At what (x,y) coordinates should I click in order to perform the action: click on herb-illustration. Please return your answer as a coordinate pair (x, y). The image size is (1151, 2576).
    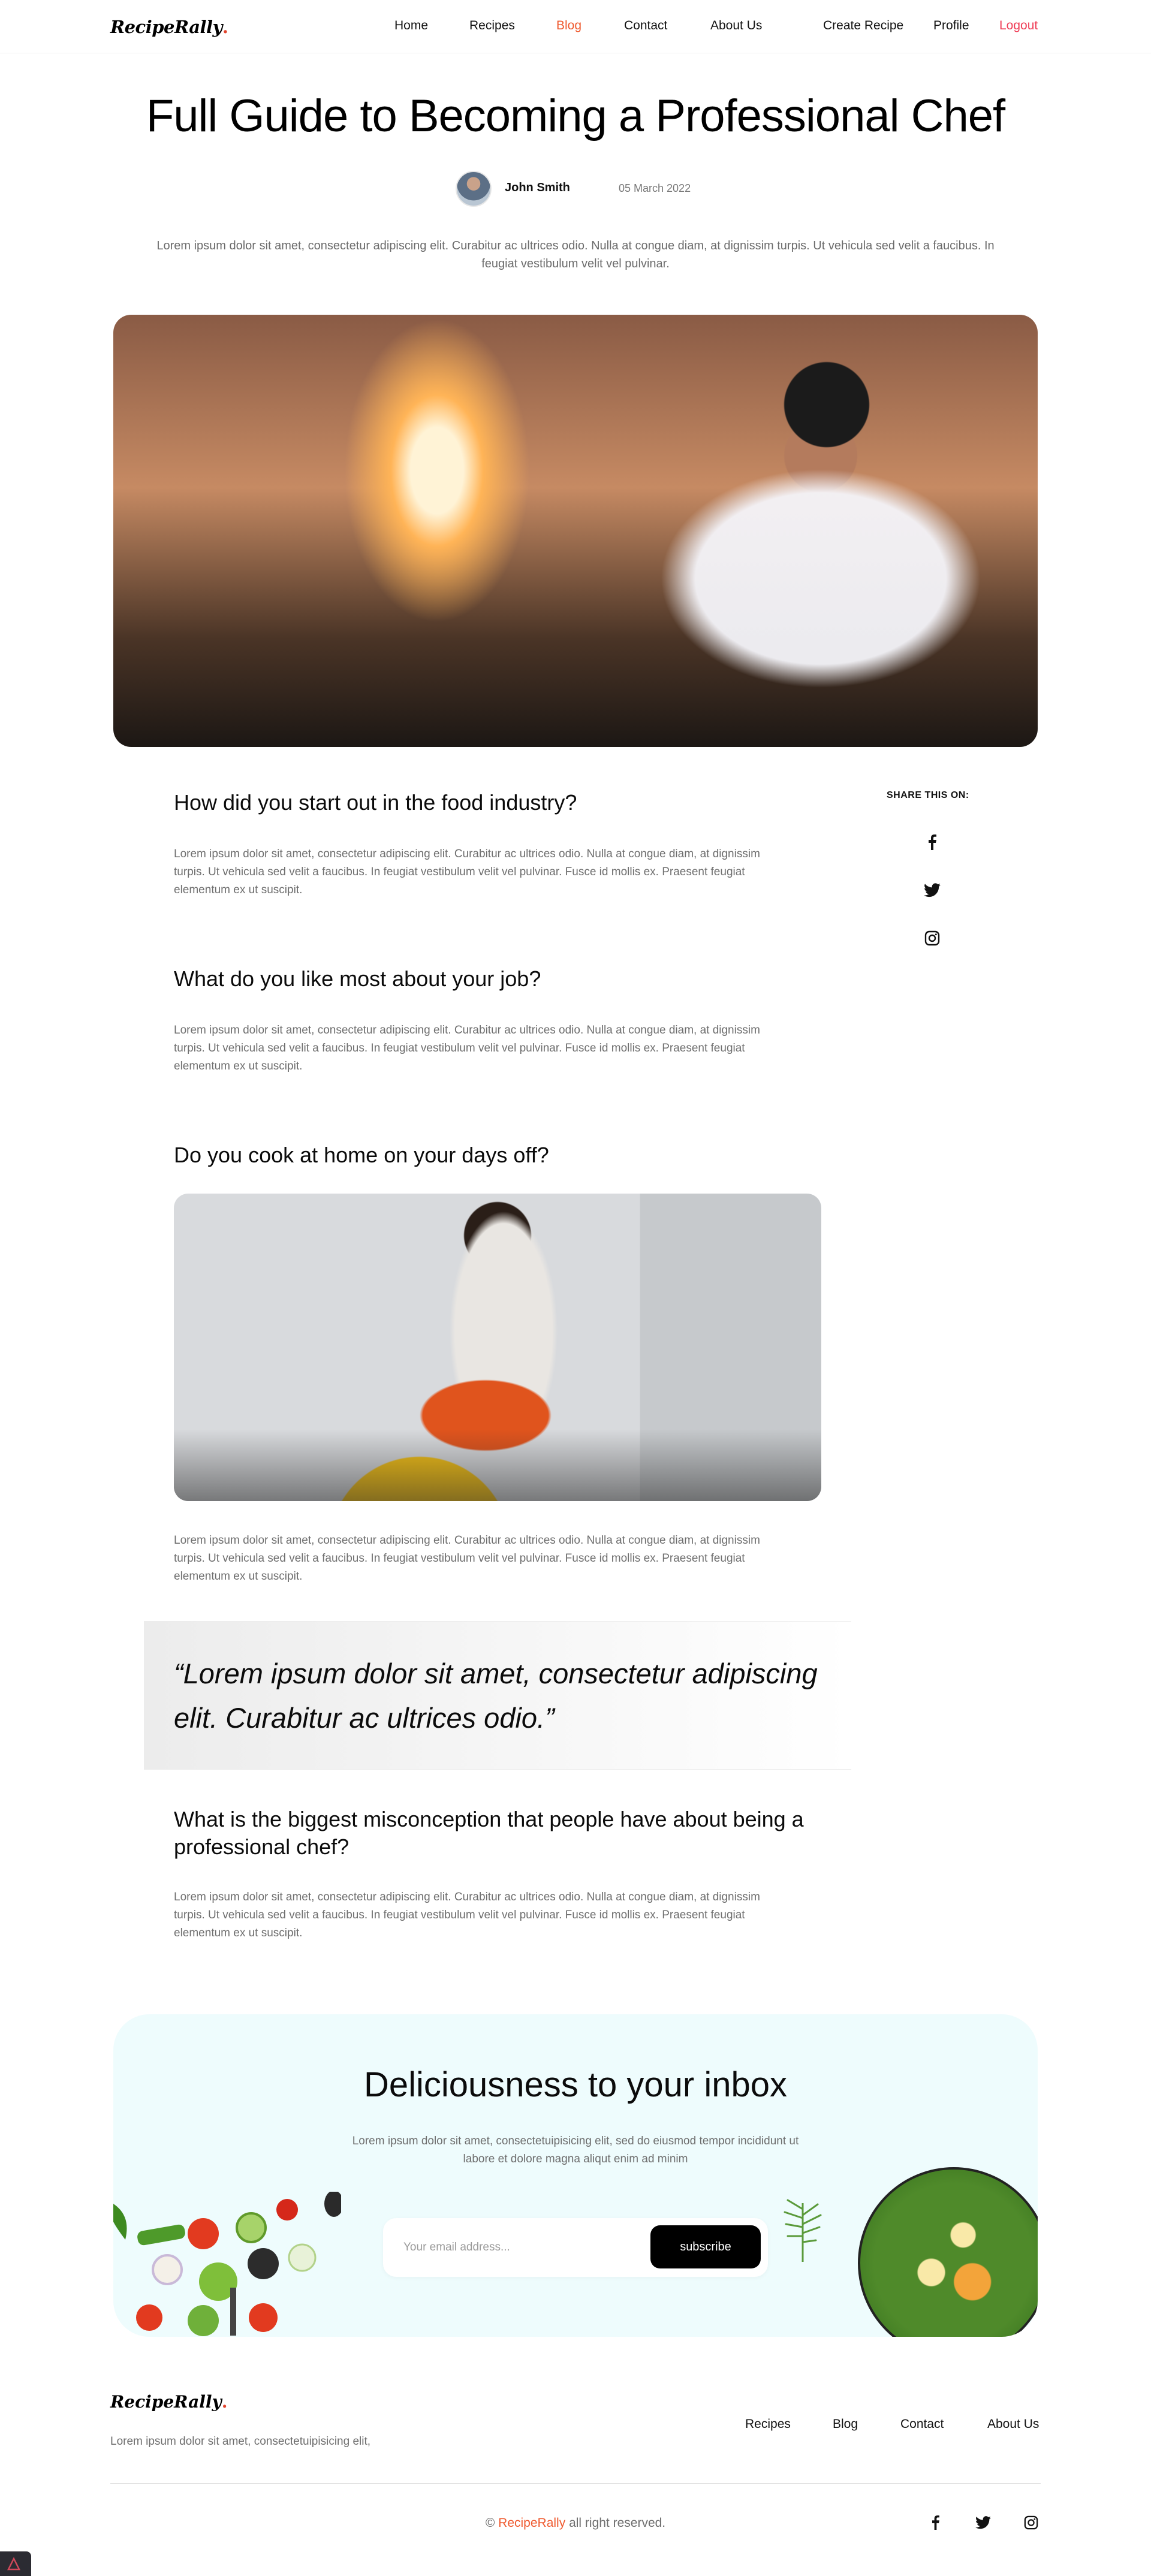
    Looking at the image, I should click on (803, 2230).